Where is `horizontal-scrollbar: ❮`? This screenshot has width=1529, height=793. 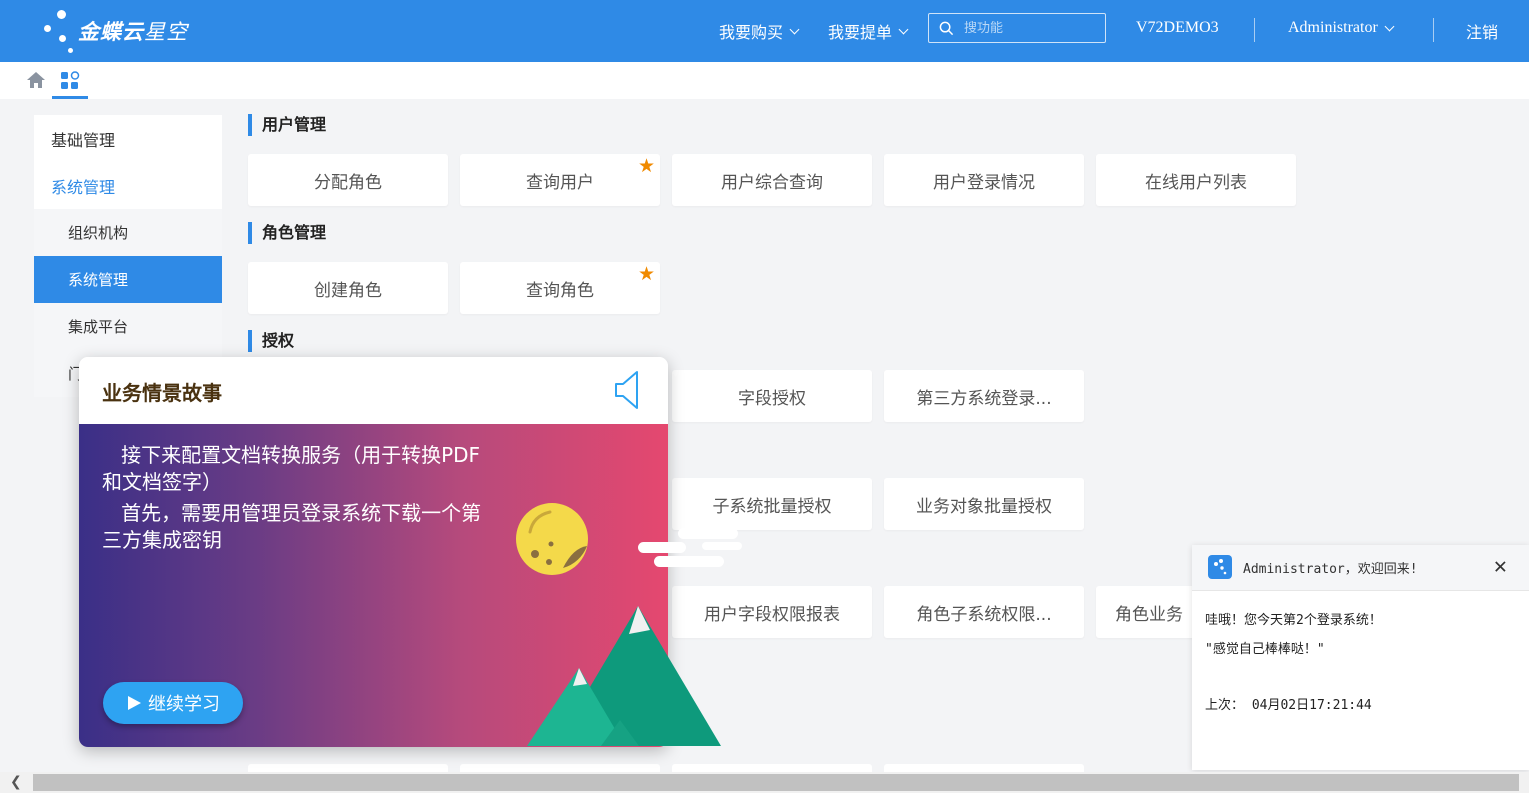
horizontal-scrollbar: ❮ is located at coordinates (764, 782).